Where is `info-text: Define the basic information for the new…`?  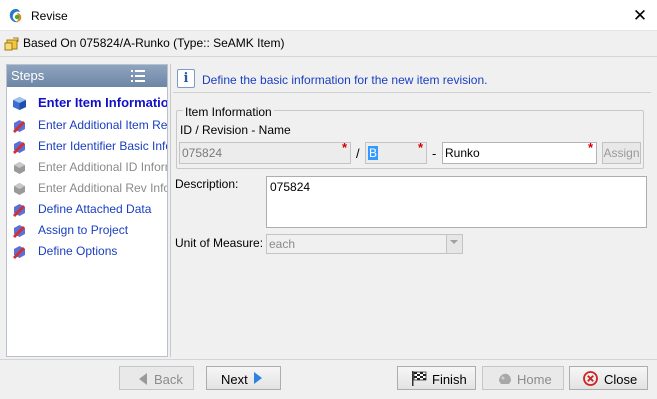
info-text: Define the basic information for the new… is located at coordinates (345, 80).